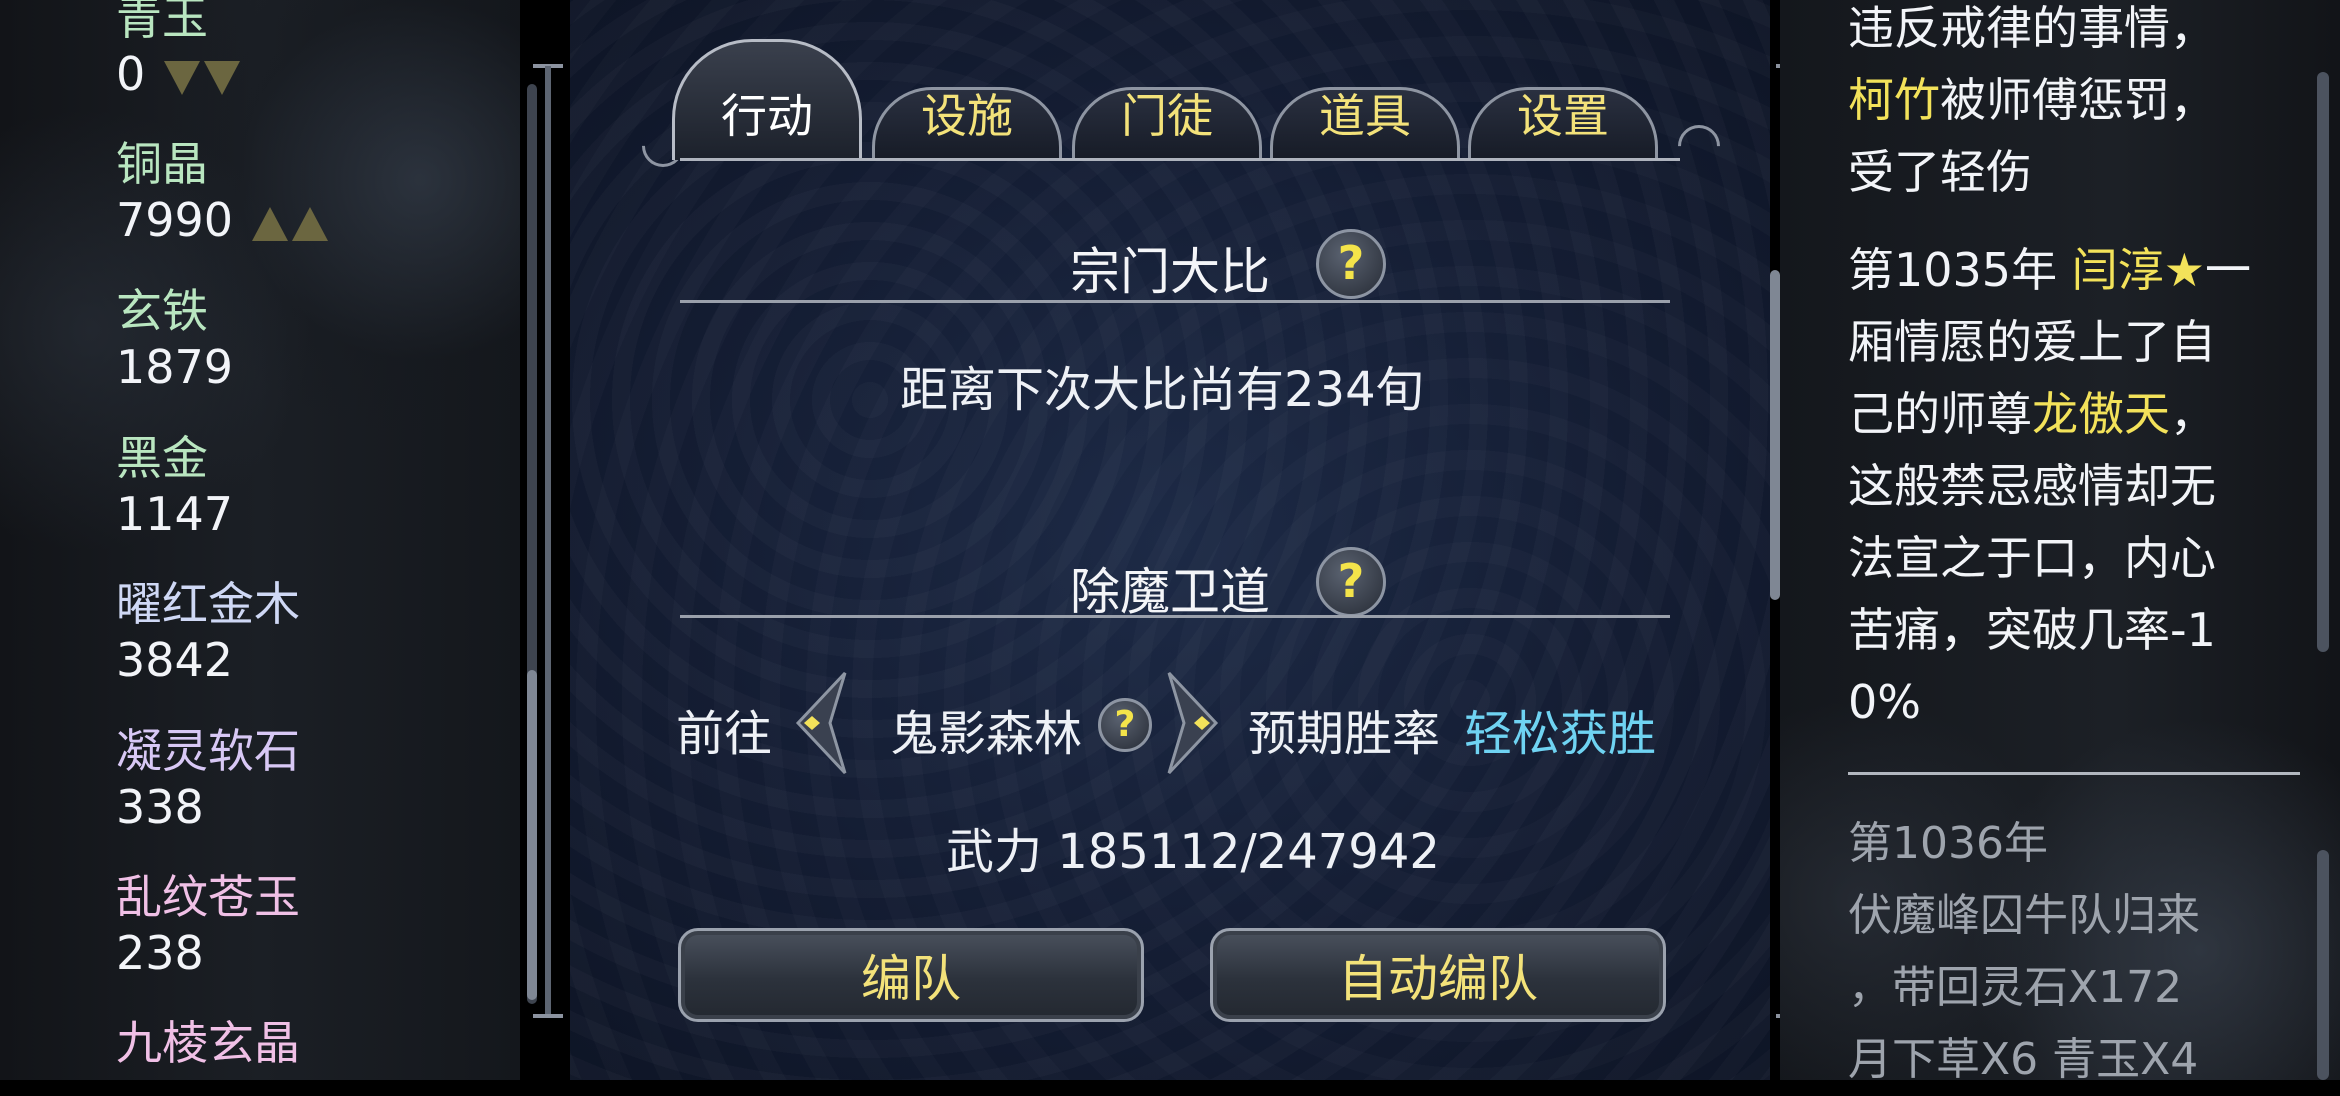  What do you see at coordinates (2032, 28) in the screenshot?
I see `log-line: 违反戒律的事情，` at bounding box center [2032, 28].